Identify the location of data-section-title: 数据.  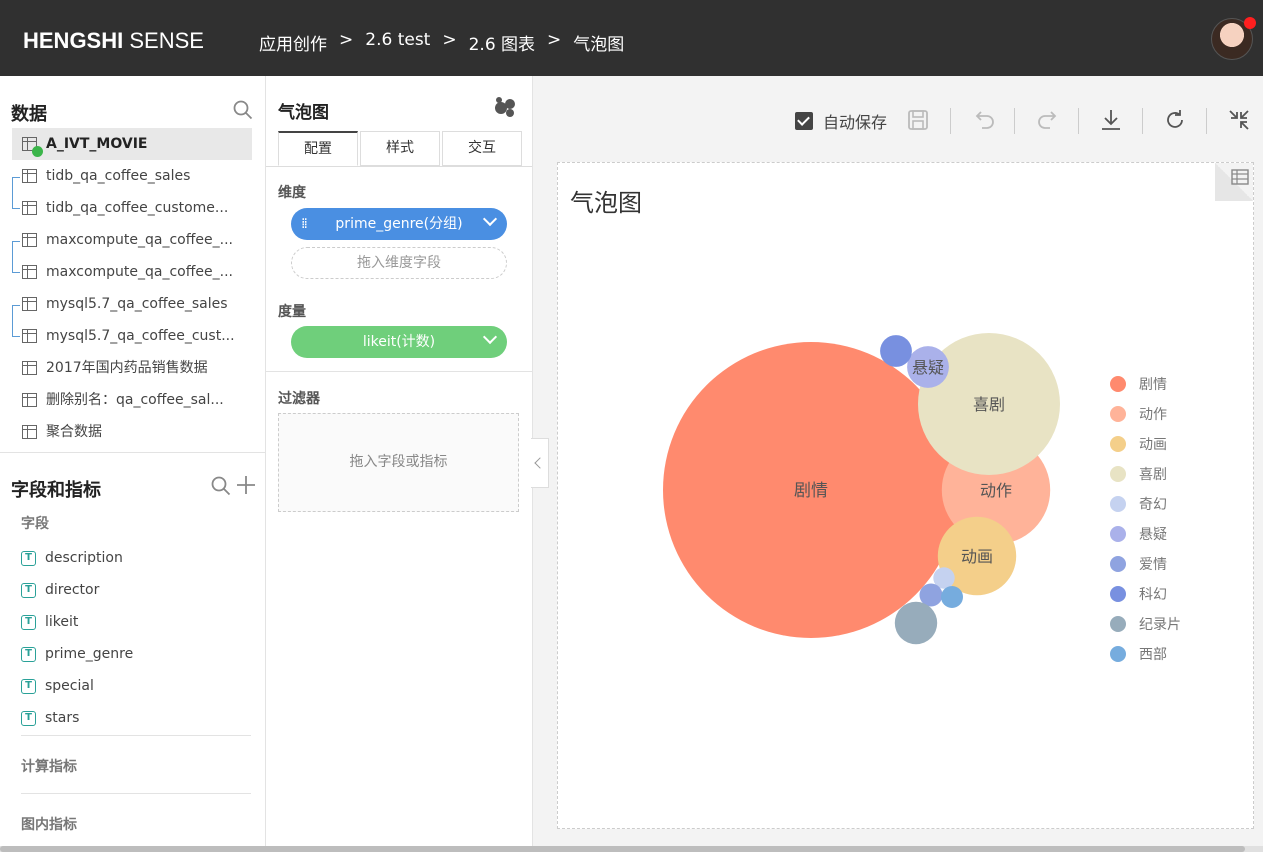
(29, 114).